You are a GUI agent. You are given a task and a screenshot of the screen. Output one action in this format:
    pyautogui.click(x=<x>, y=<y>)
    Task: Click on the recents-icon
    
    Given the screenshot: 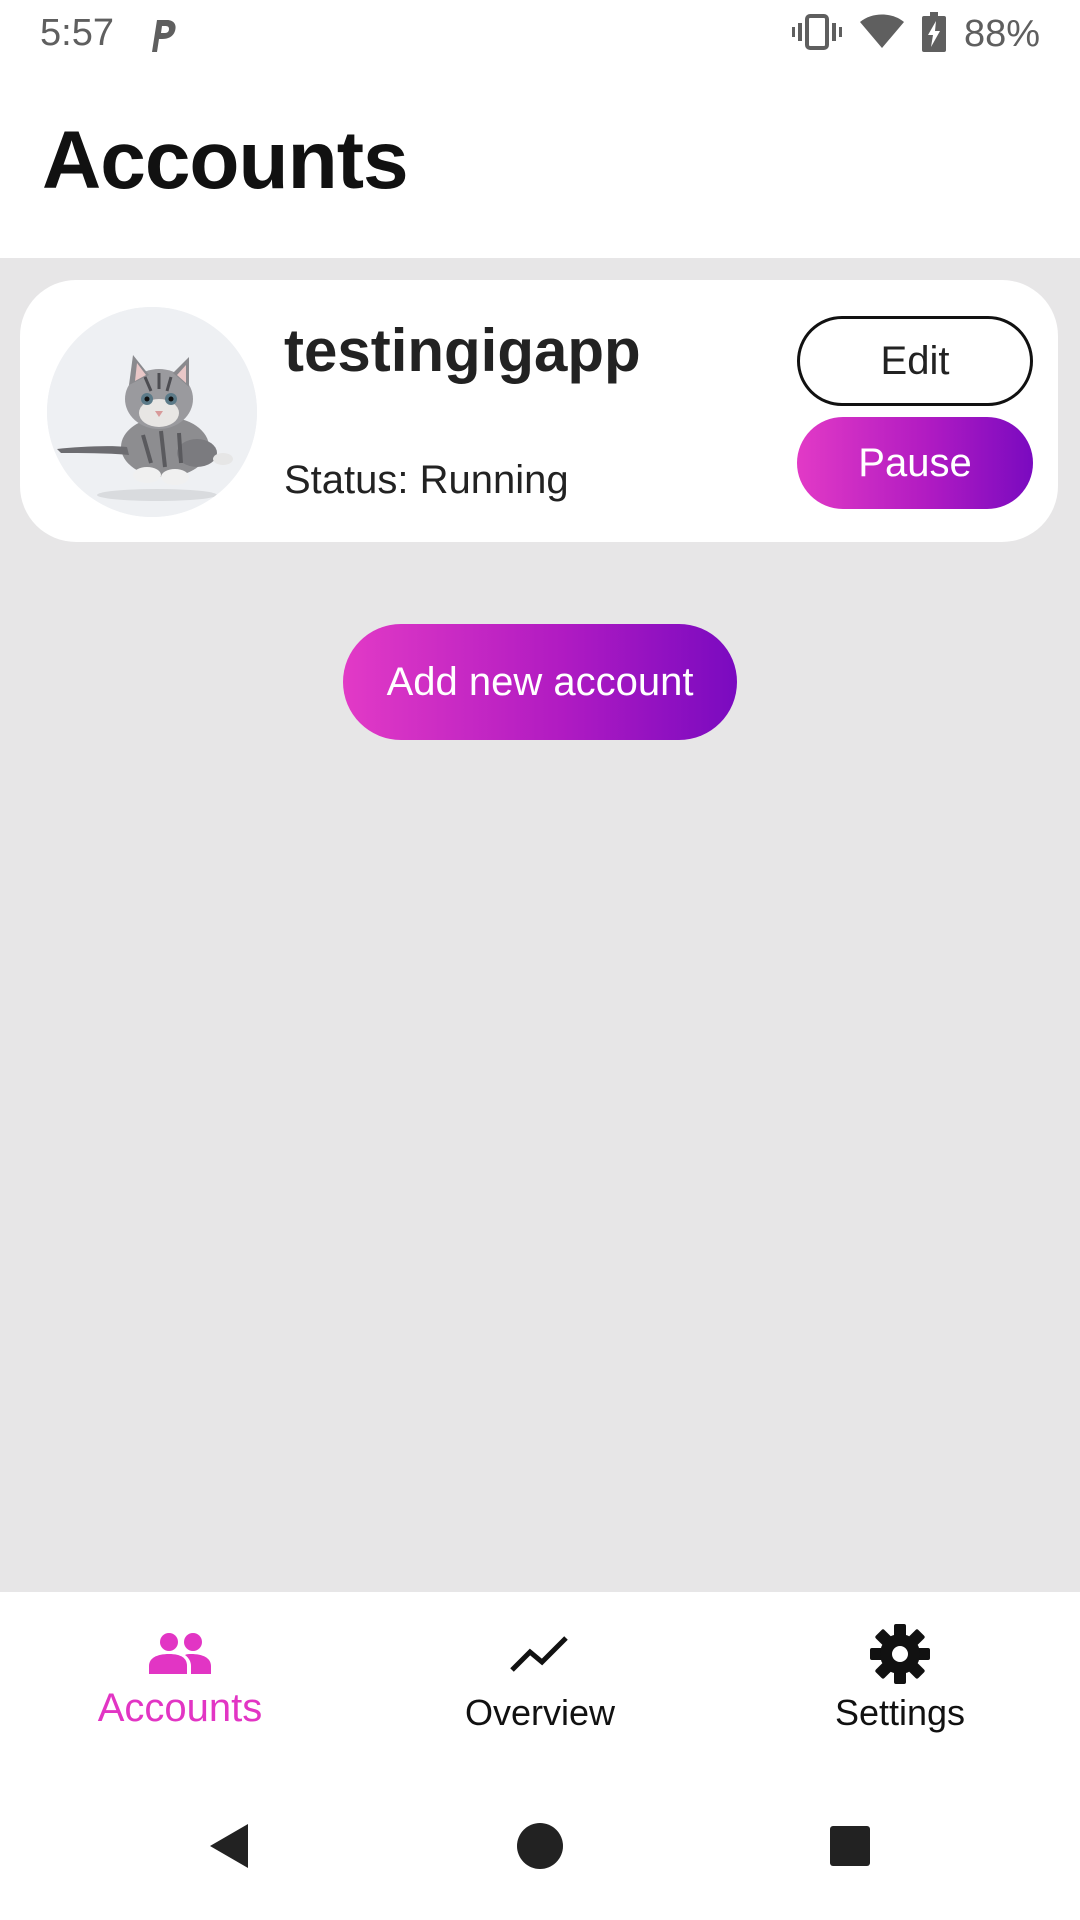 What is the action you would take?
    pyautogui.click(x=850, y=1846)
    